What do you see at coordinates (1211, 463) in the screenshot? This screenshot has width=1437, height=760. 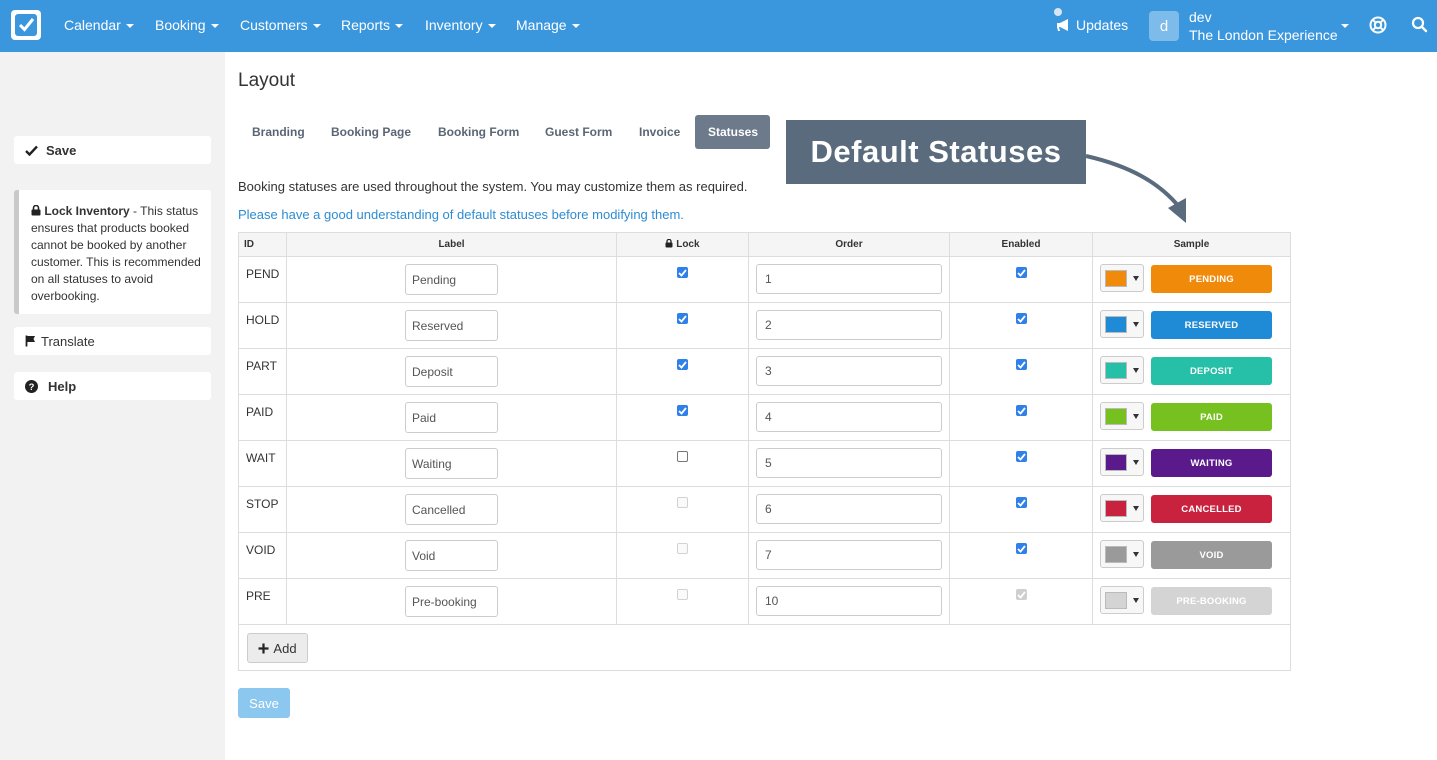 I see `status-sample-badge: WAITING` at bounding box center [1211, 463].